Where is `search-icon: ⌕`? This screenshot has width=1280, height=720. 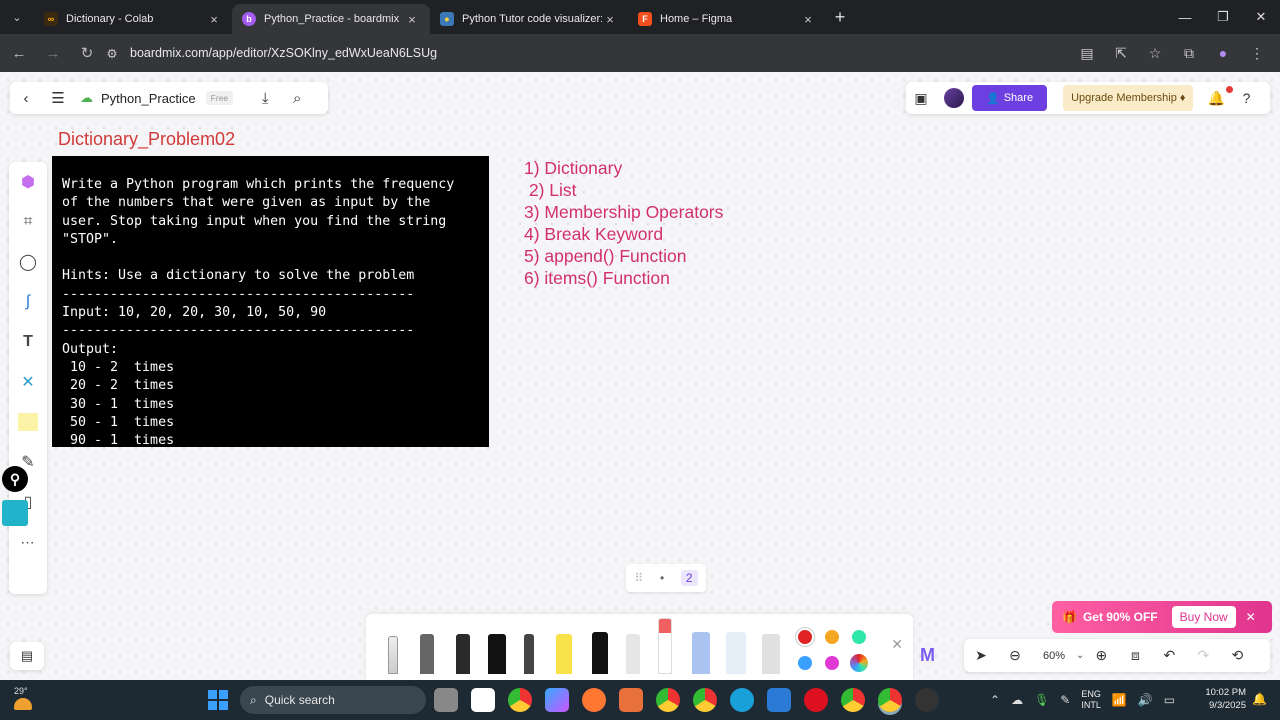 search-icon: ⌕ is located at coordinates (297, 98).